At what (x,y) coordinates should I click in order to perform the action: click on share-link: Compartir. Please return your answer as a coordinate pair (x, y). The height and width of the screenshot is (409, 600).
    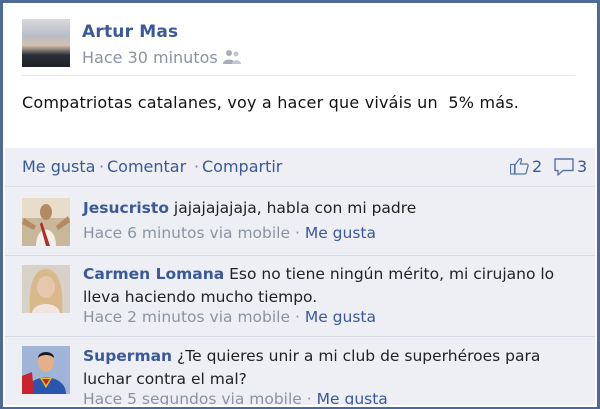
    Looking at the image, I should click on (242, 166).